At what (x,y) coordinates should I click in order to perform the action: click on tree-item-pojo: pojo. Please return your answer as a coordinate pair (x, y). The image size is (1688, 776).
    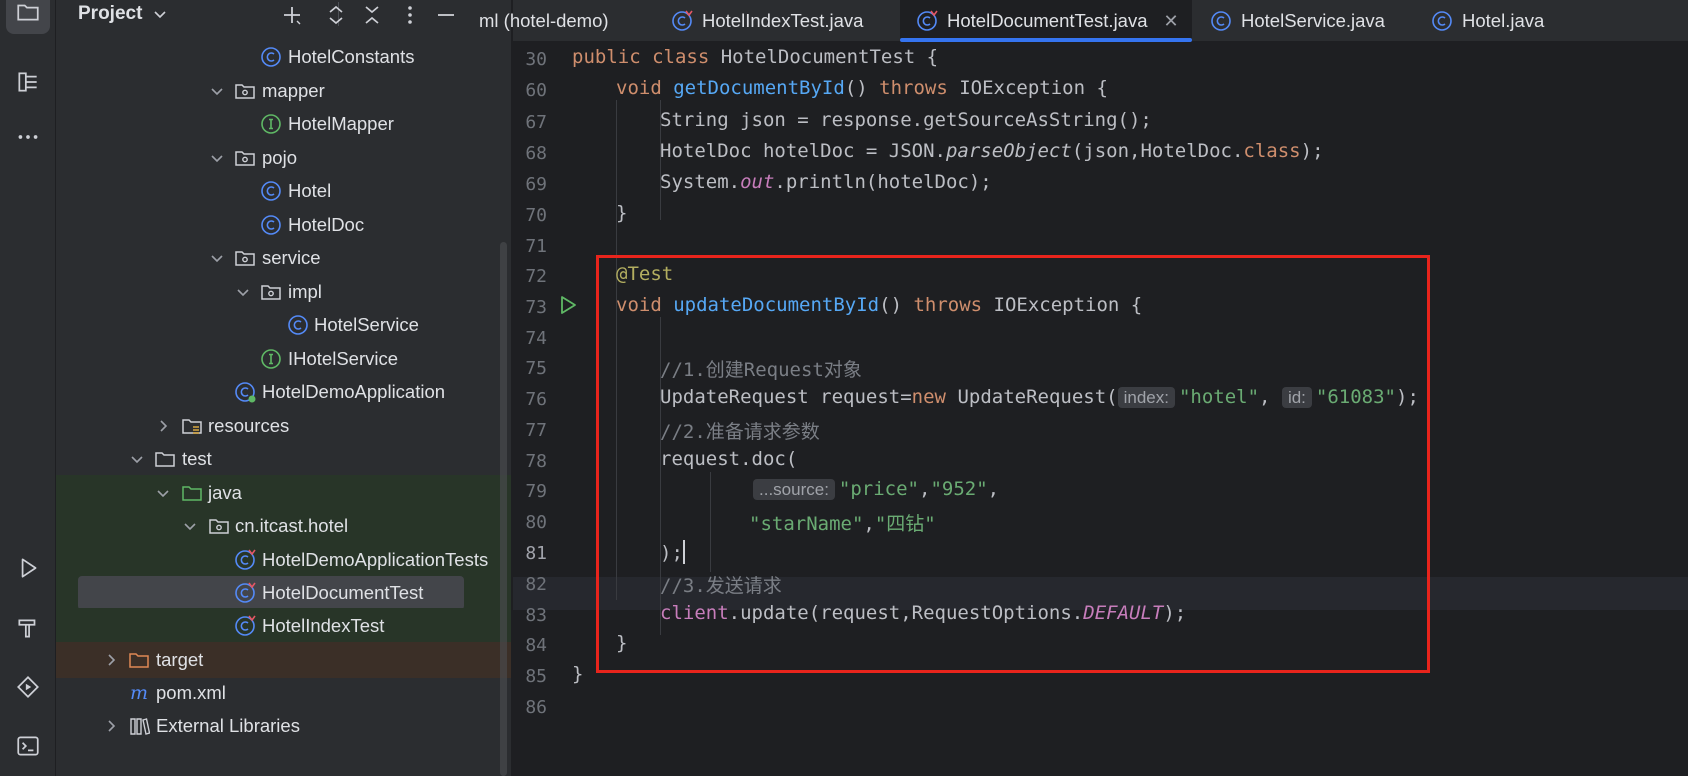
    Looking at the image, I should click on (283, 158).